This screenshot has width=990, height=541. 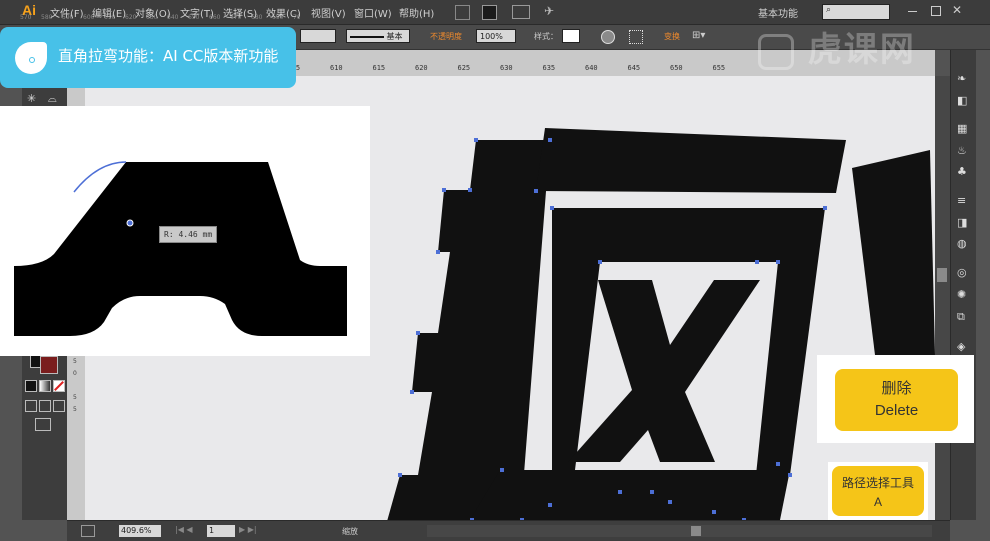 I want to click on stroke-panel-icon: ≡, so click(x=961, y=200).